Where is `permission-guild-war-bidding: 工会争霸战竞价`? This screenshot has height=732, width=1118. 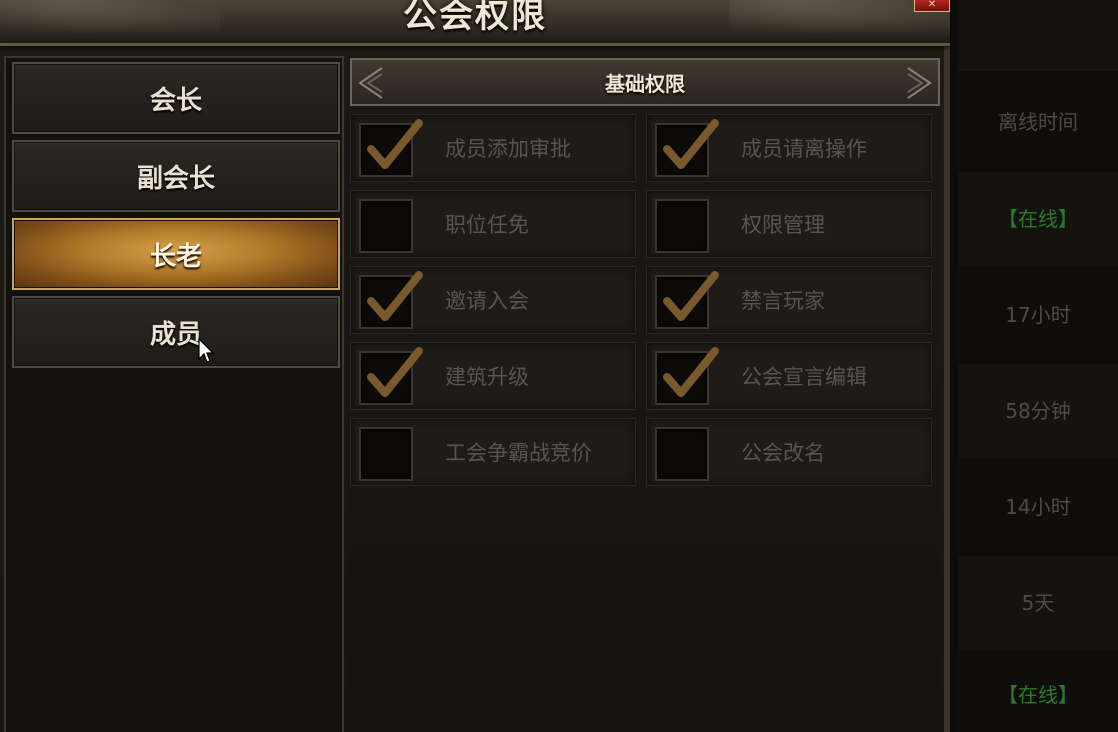
permission-guild-war-bidding: 工会争霸战竞价 is located at coordinates (493, 452).